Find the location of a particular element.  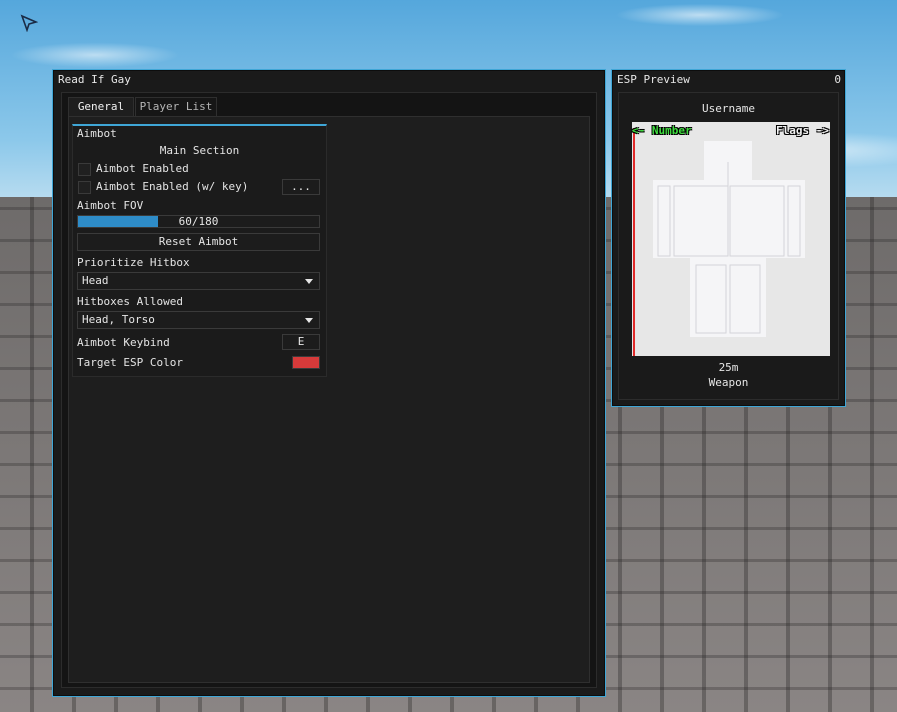

hitboxes-allowed-value: Head, Torso is located at coordinates (118, 319).